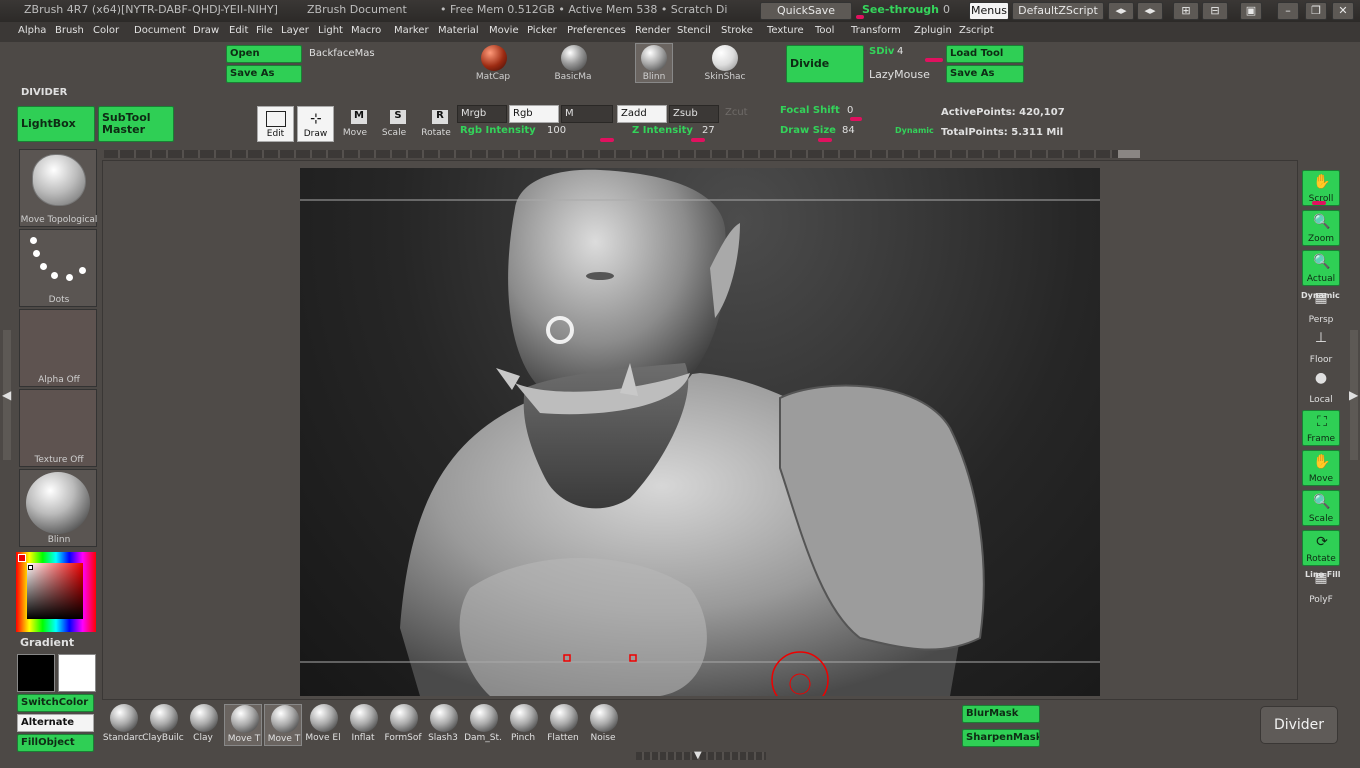  I want to click on menu-edit: Edit, so click(238, 30).